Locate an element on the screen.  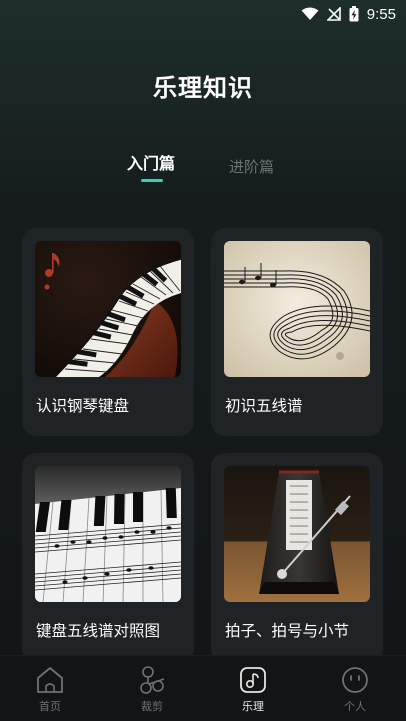
page-title: 乐理知识 is located at coordinates (203, 88).